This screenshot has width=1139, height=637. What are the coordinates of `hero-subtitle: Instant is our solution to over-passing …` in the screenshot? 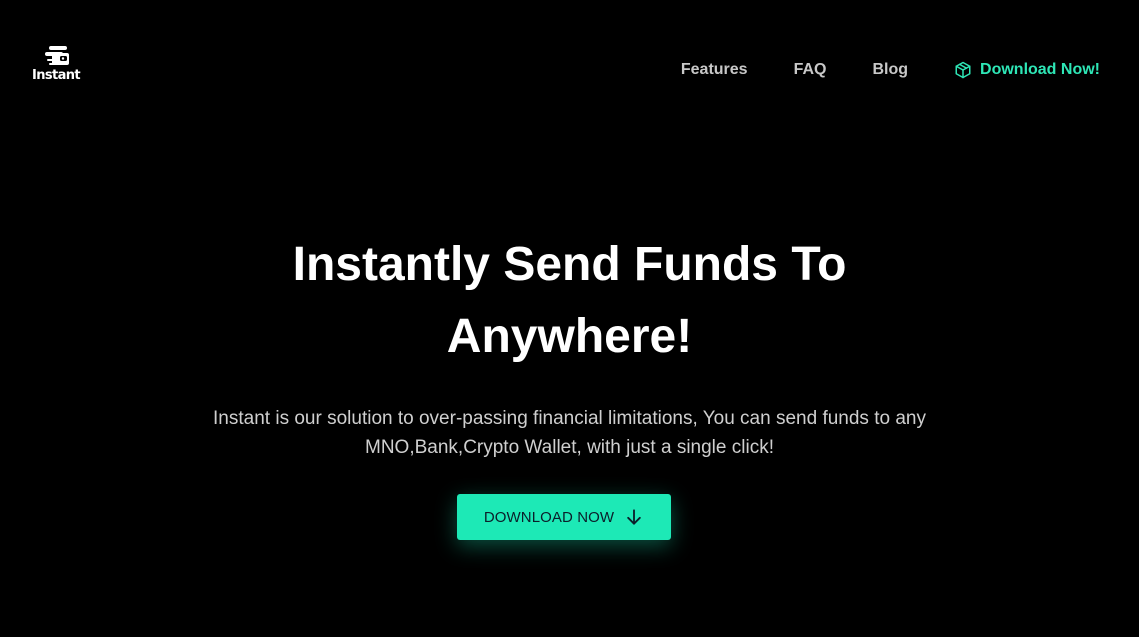 It's located at (569, 433).